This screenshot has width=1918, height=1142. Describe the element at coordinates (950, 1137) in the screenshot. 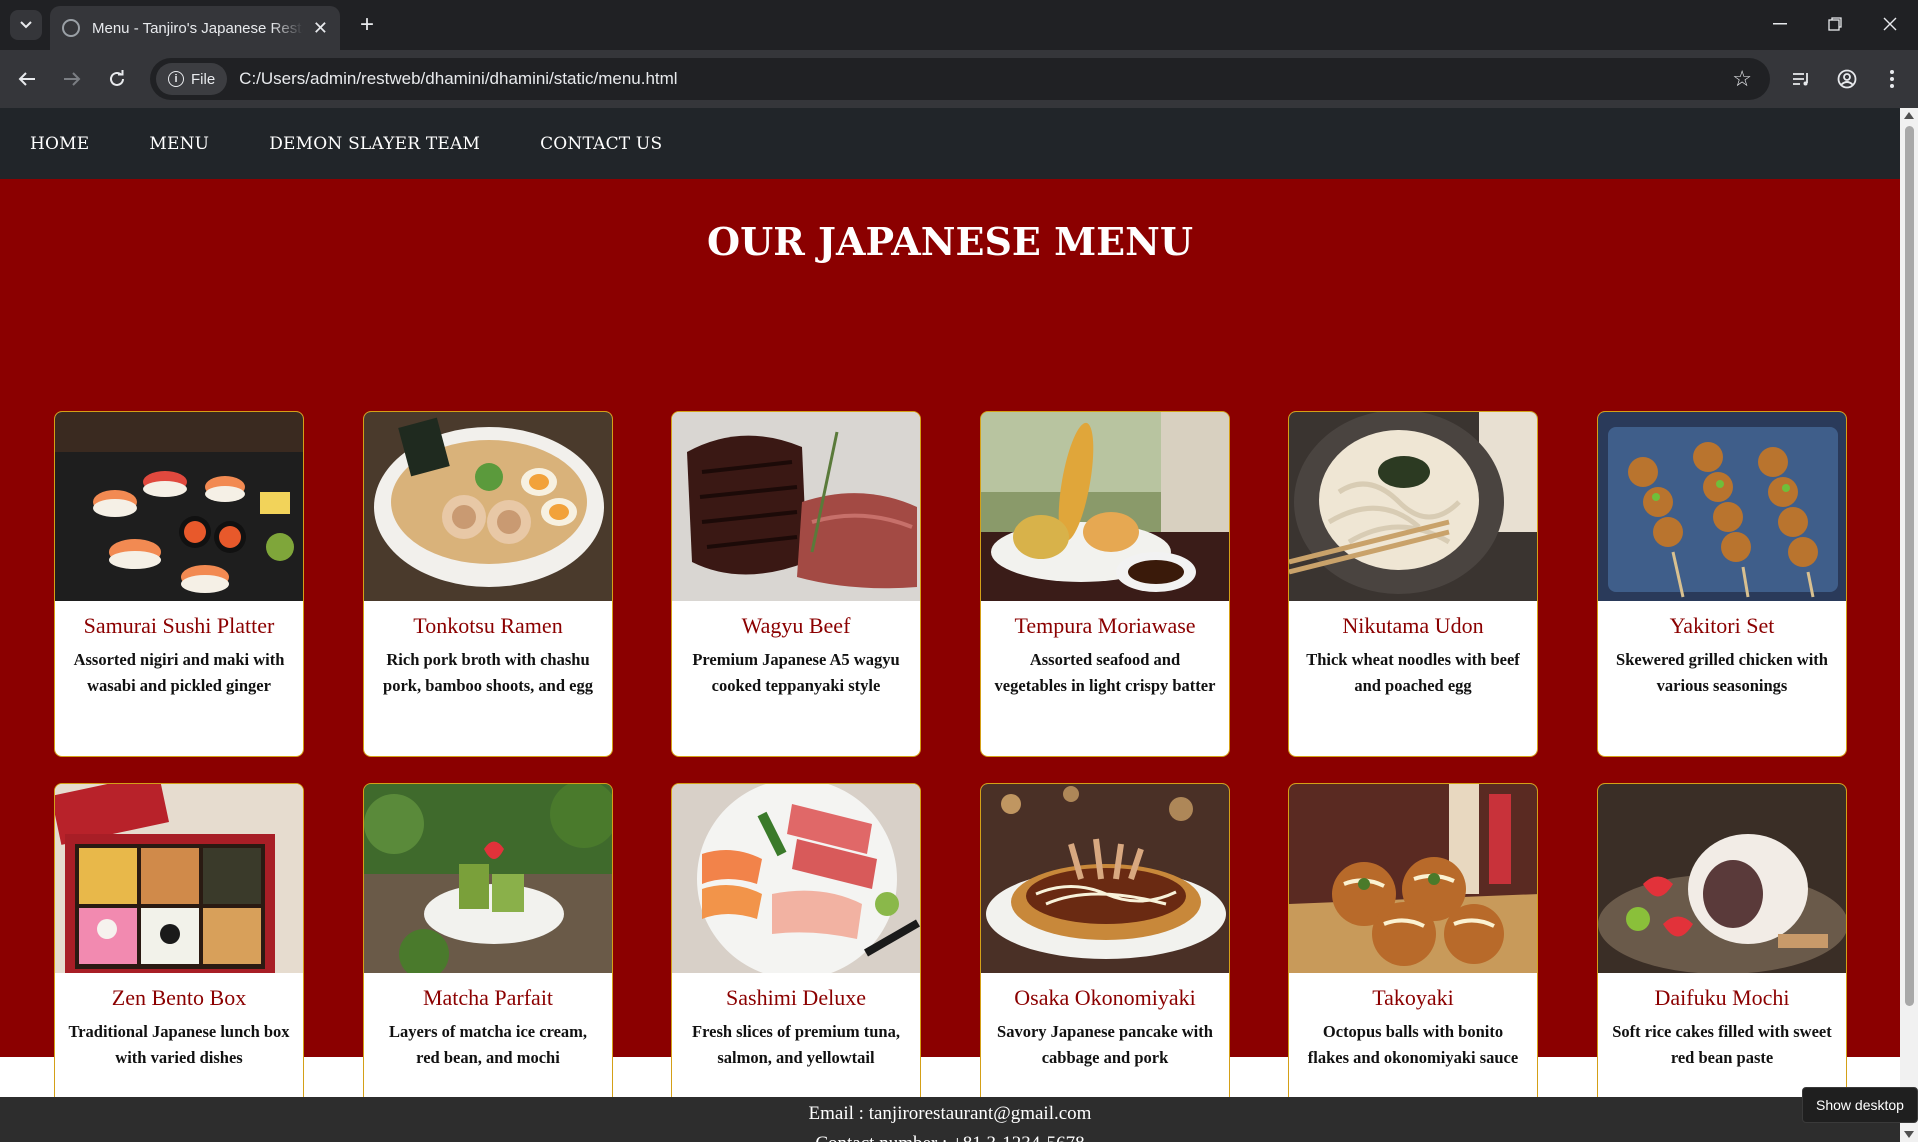

I see `footer-contact-number: Contact number : +81 3-1234-5678` at that location.